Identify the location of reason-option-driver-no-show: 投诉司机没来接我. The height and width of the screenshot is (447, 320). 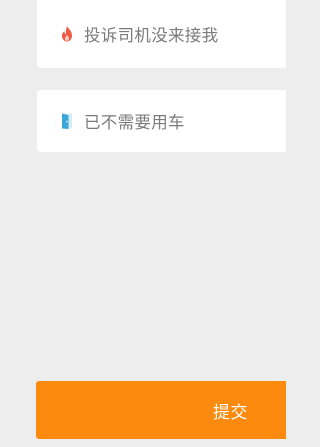
(161, 34).